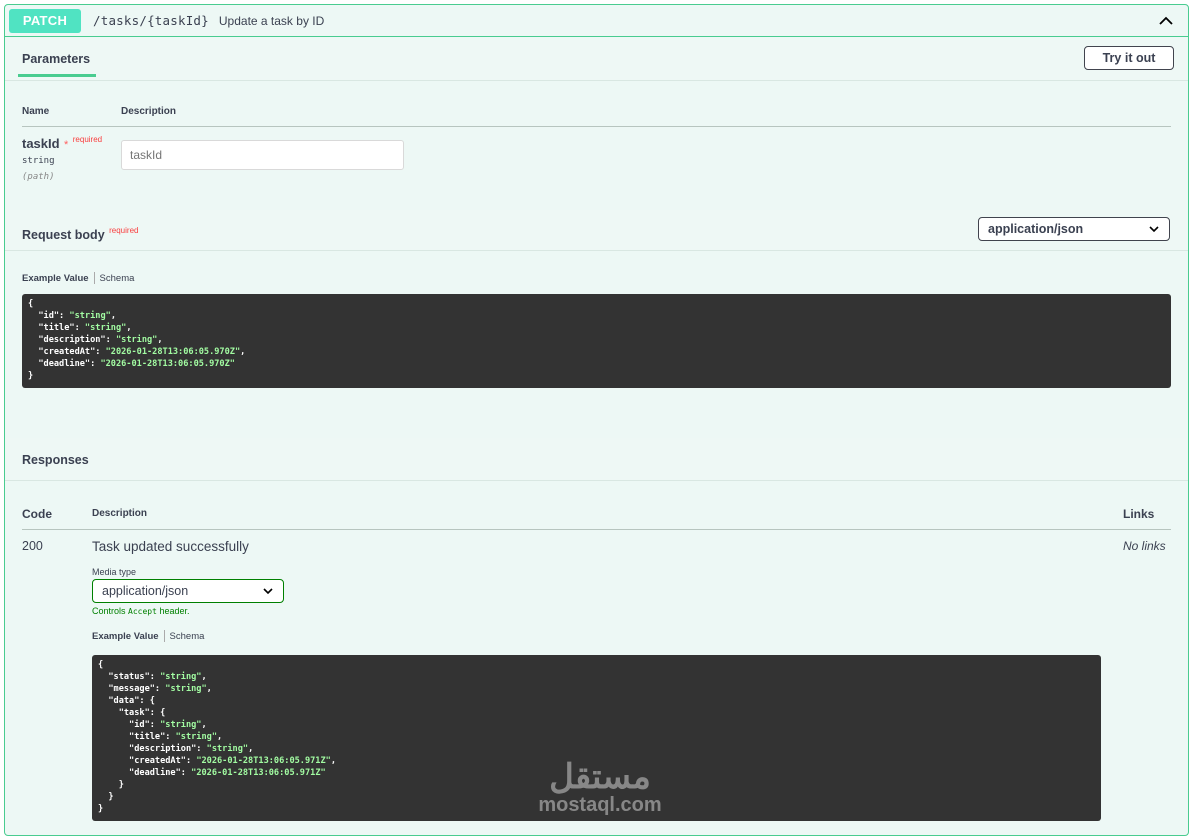 This screenshot has height=840, width=1195. I want to click on request-body-title-wrap: Request body required, so click(80, 235).